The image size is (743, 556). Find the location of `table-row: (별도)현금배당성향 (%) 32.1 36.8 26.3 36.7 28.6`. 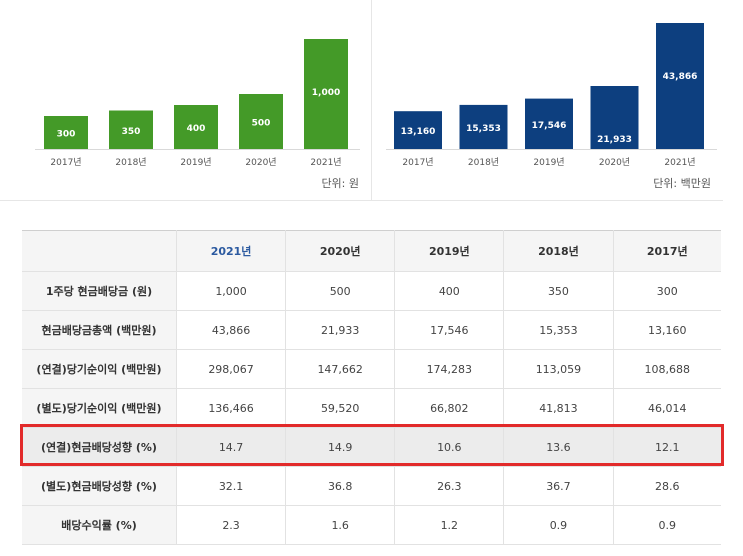

table-row: (별도)현금배당성향 (%) 32.1 36.8 26.3 36.7 28.6 is located at coordinates (371, 486).